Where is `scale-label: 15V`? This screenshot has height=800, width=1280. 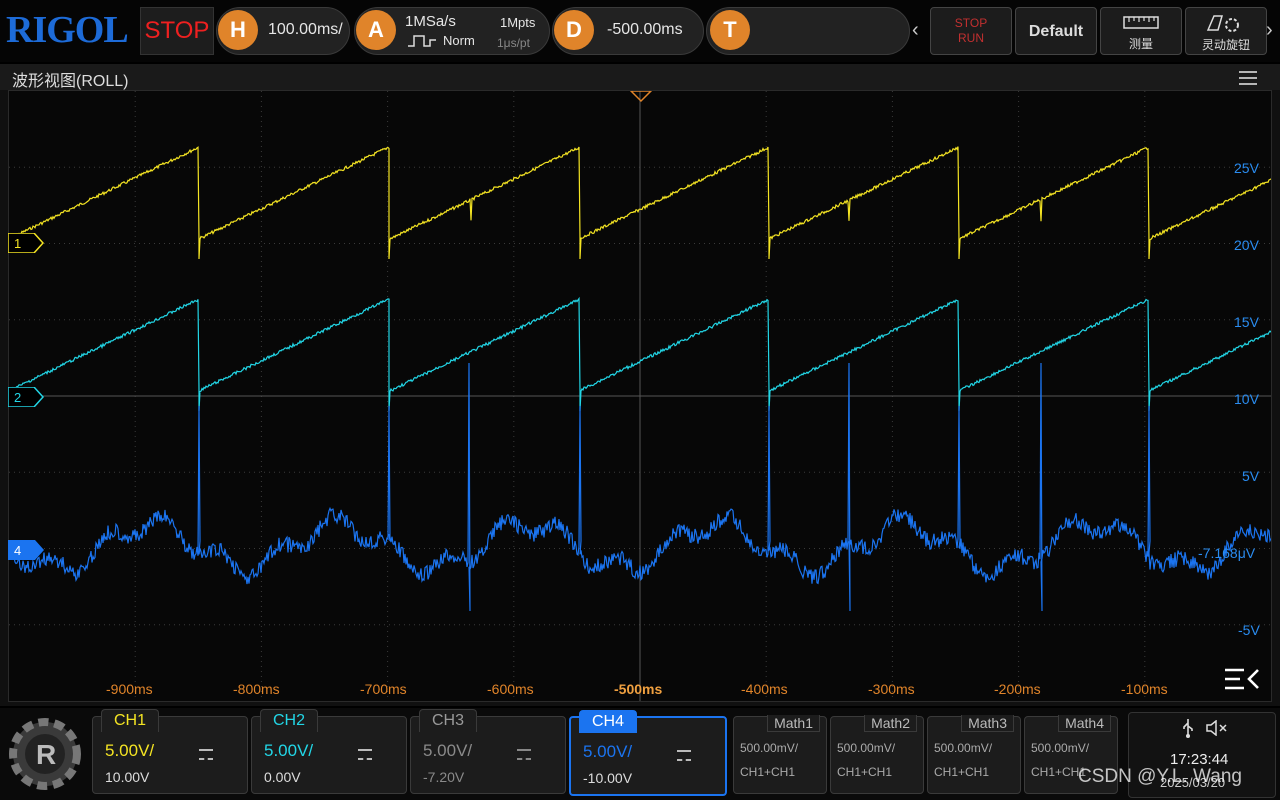 scale-label: 15V is located at coordinates (1246, 322).